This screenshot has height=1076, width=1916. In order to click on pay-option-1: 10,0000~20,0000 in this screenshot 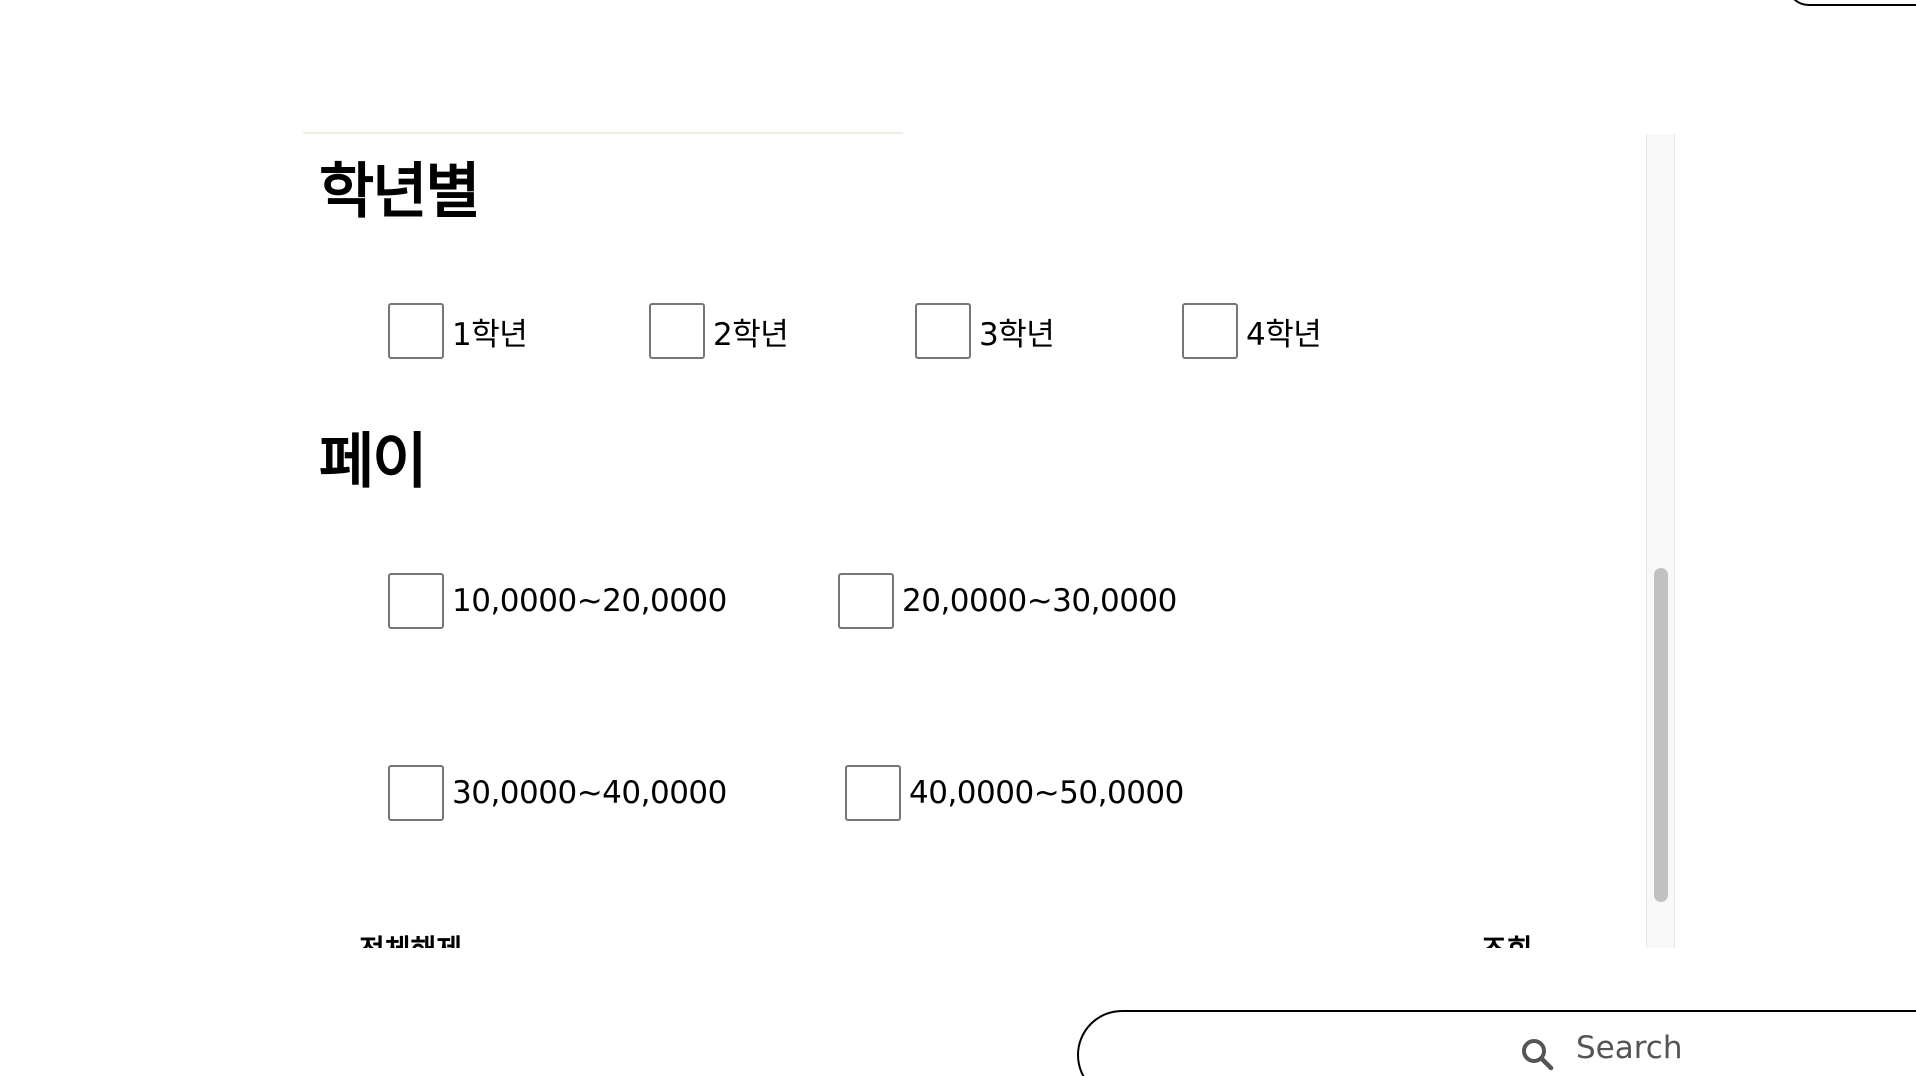, I will do `click(557, 601)`.